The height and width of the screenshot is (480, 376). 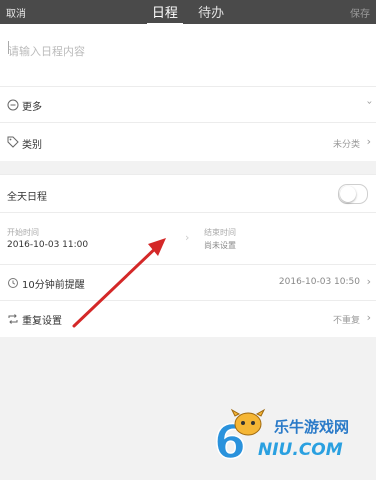 I want to click on repeat-icon, so click(x=13, y=319).